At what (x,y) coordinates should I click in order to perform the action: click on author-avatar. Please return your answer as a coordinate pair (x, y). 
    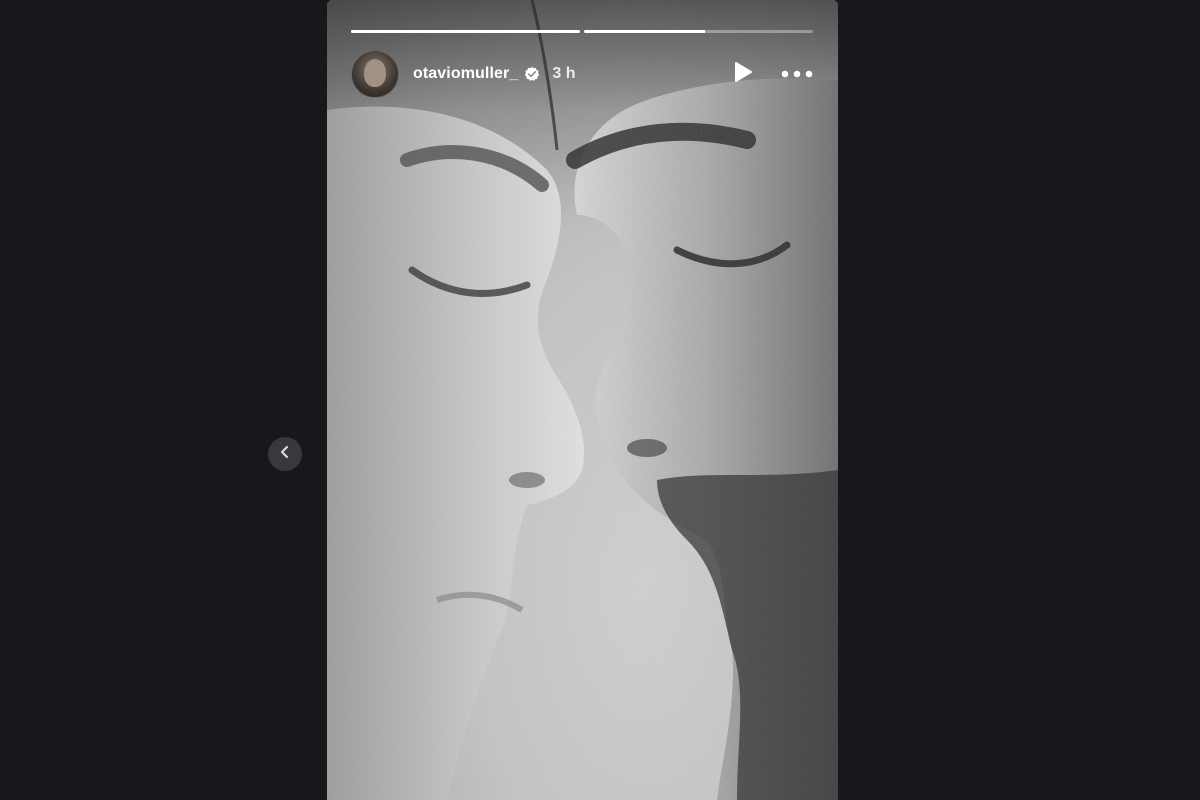
    Looking at the image, I should click on (375, 74).